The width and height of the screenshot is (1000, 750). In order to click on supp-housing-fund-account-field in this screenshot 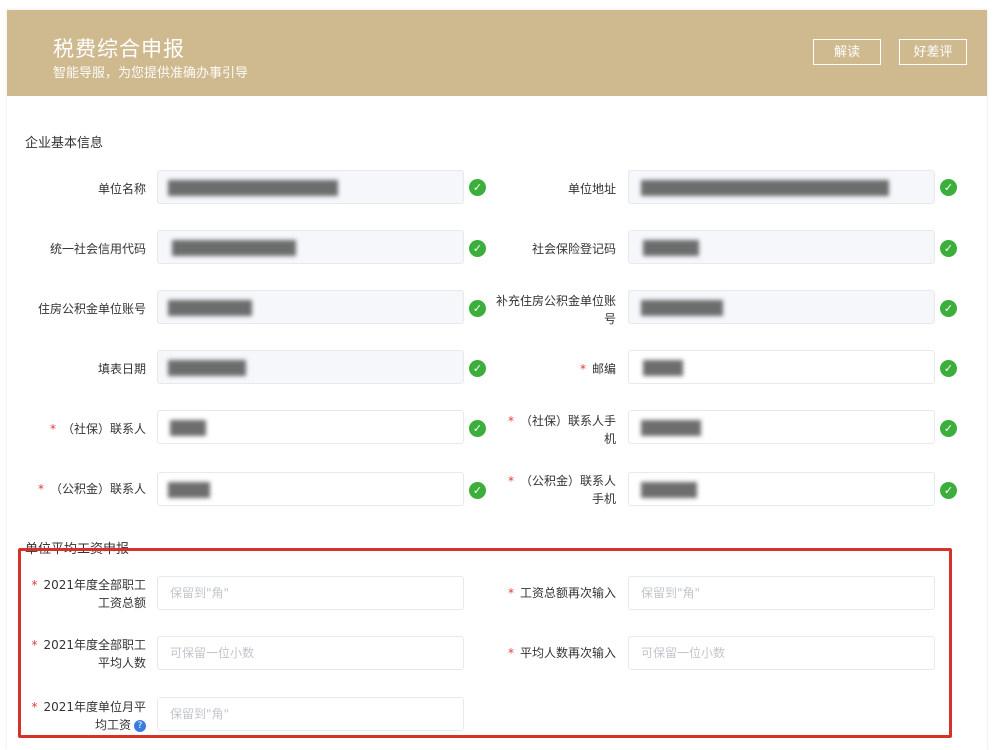, I will do `click(781, 307)`.